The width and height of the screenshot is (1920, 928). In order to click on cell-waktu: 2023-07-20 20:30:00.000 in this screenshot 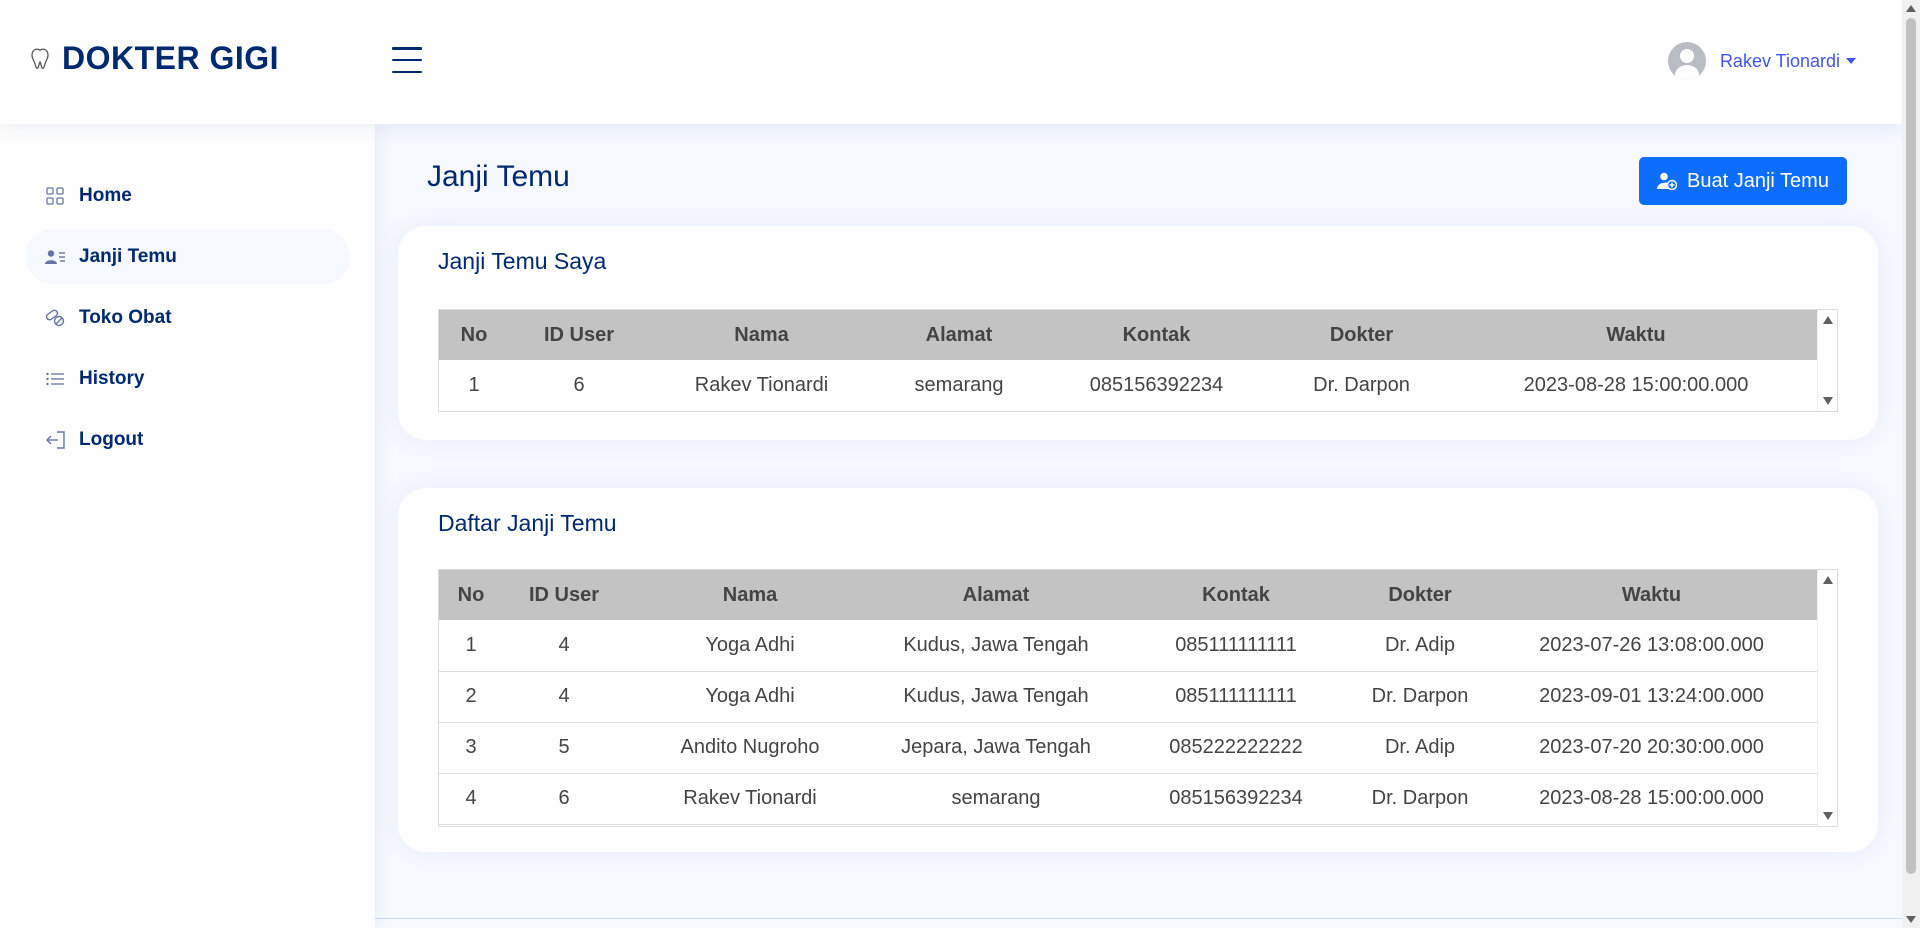, I will do `click(1651, 748)`.